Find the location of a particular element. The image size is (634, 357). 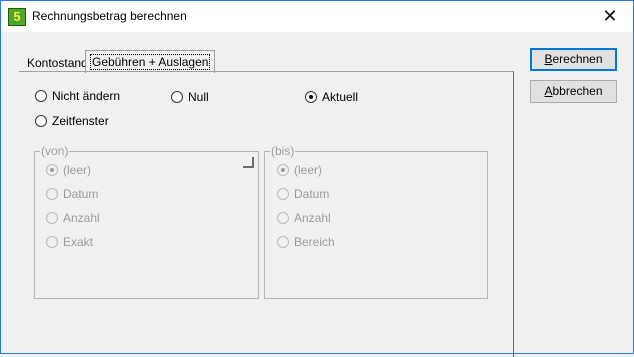

resize-handle-icon is located at coordinates (248, 162).